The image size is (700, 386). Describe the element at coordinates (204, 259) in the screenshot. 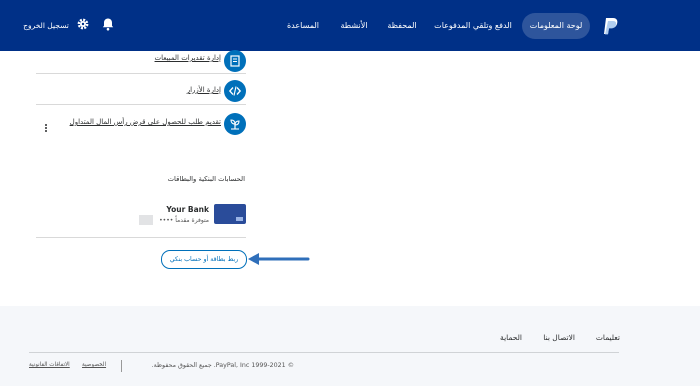

I see `link-card-or-bank-button: ربط بطاقة أو حساب بنكي` at that location.